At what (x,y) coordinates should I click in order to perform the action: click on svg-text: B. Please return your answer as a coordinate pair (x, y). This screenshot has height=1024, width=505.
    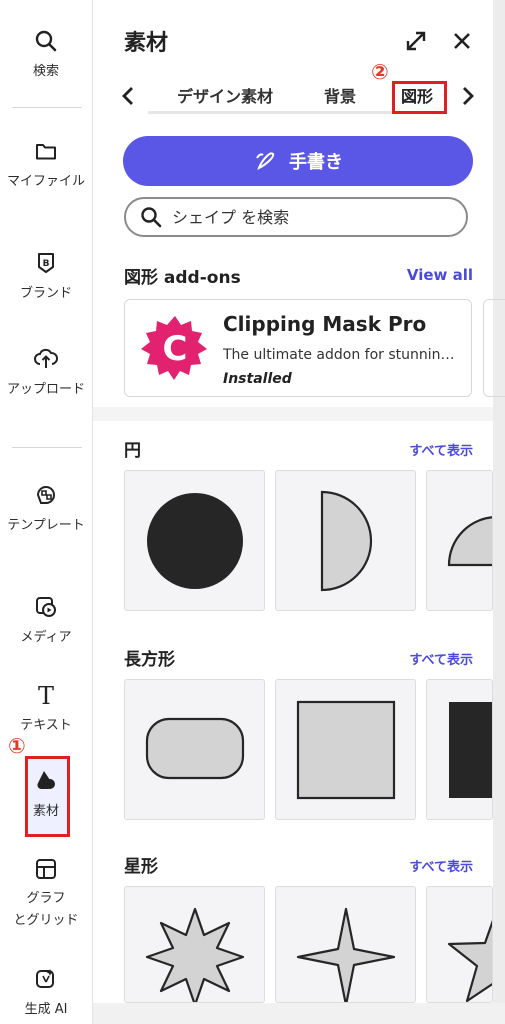
    Looking at the image, I should click on (46, 264).